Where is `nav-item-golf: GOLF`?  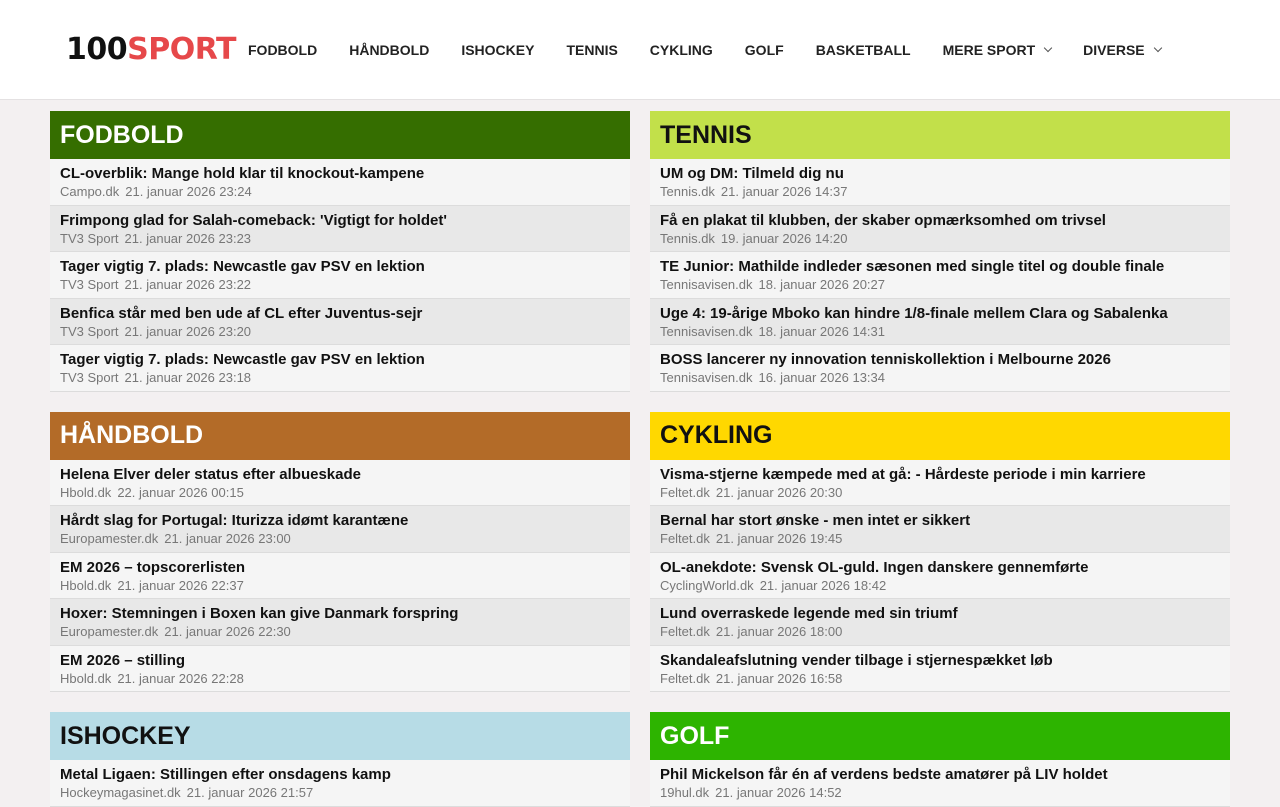 nav-item-golf: GOLF is located at coordinates (764, 50).